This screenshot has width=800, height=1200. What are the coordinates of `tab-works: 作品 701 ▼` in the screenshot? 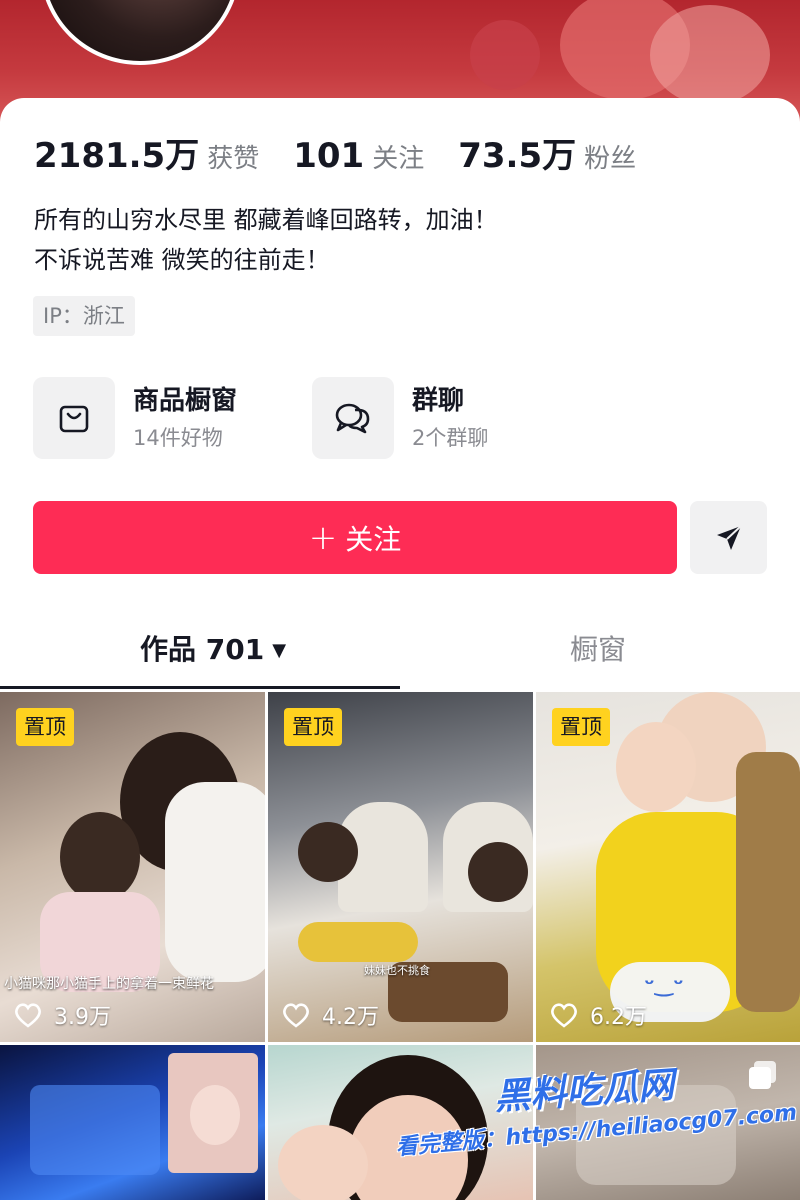 It's located at (213, 650).